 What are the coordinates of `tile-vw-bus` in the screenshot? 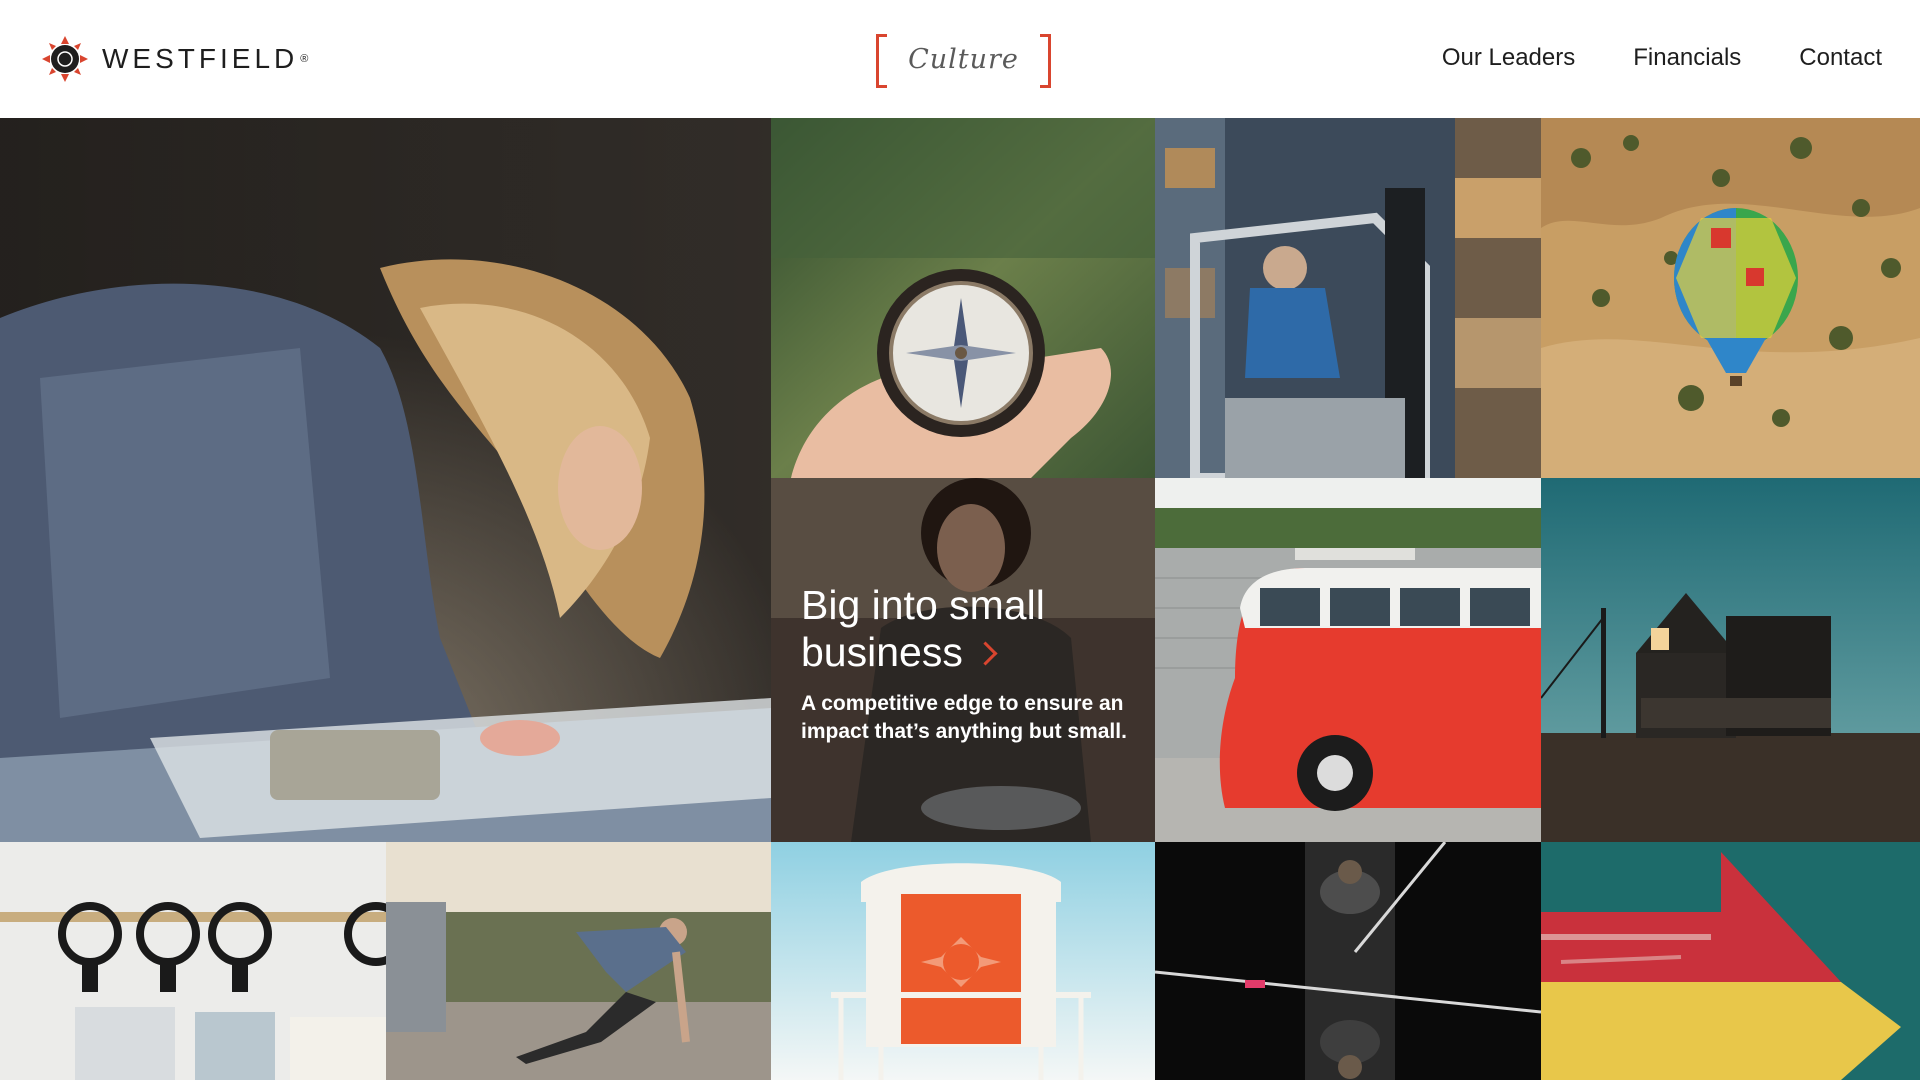 It's located at (1348, 660).